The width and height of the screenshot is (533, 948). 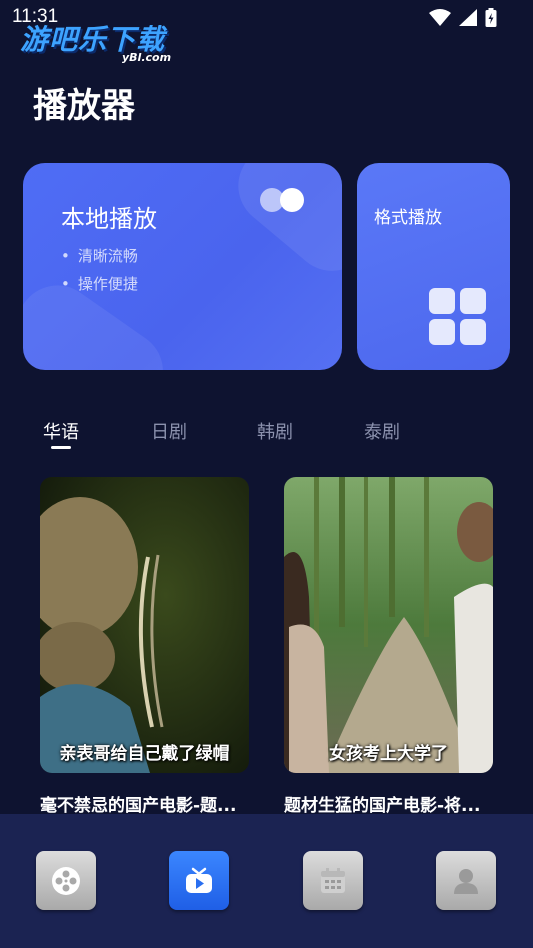 I want to click on category-tabs: 华语 日剧 韩剧 泰剧, so click(x=266, y=434).